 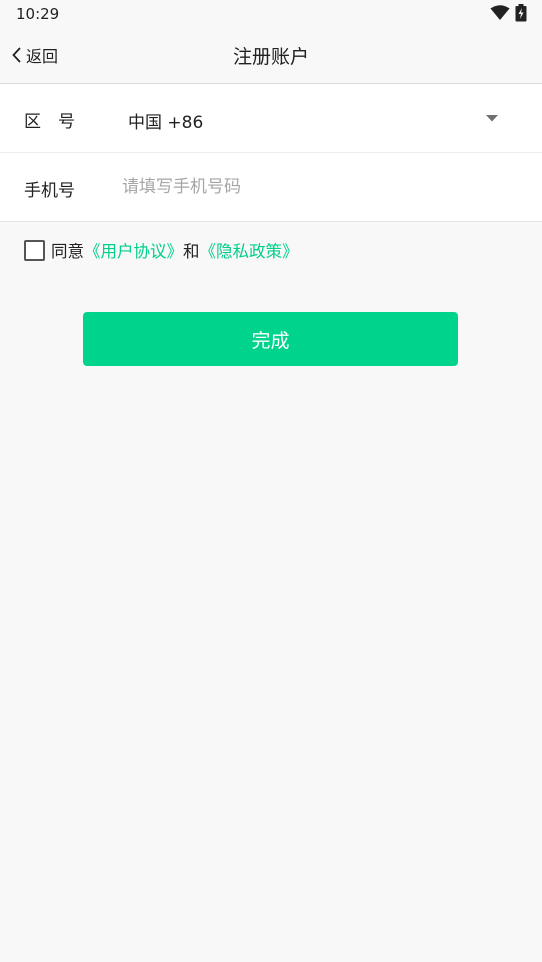 What do you see at coordinates (166, 123) in the screenshot?
I see `region-value: 中国 +86` at bounding box center [166, 123].